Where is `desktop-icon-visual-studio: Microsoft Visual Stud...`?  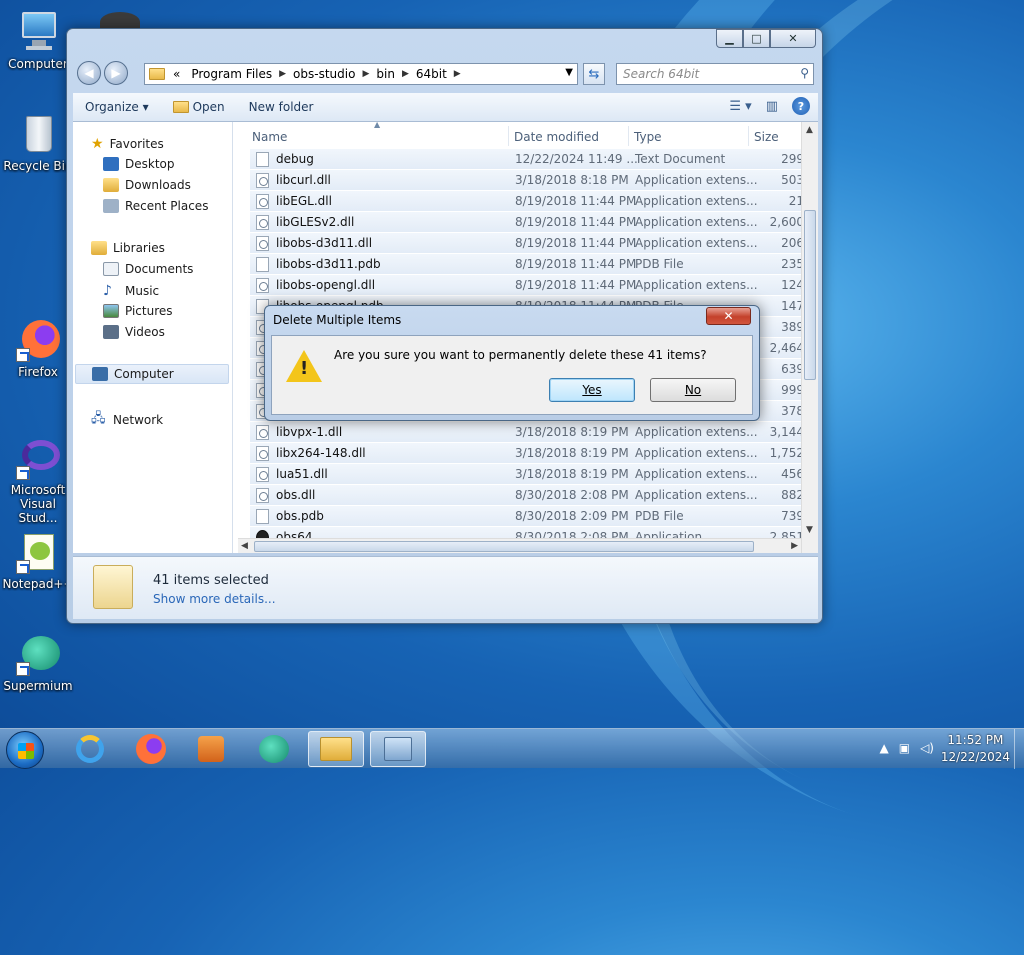 desktop-icon-visual-studio: Microsoft Visual Stud... is located at coordinates (38, 480).